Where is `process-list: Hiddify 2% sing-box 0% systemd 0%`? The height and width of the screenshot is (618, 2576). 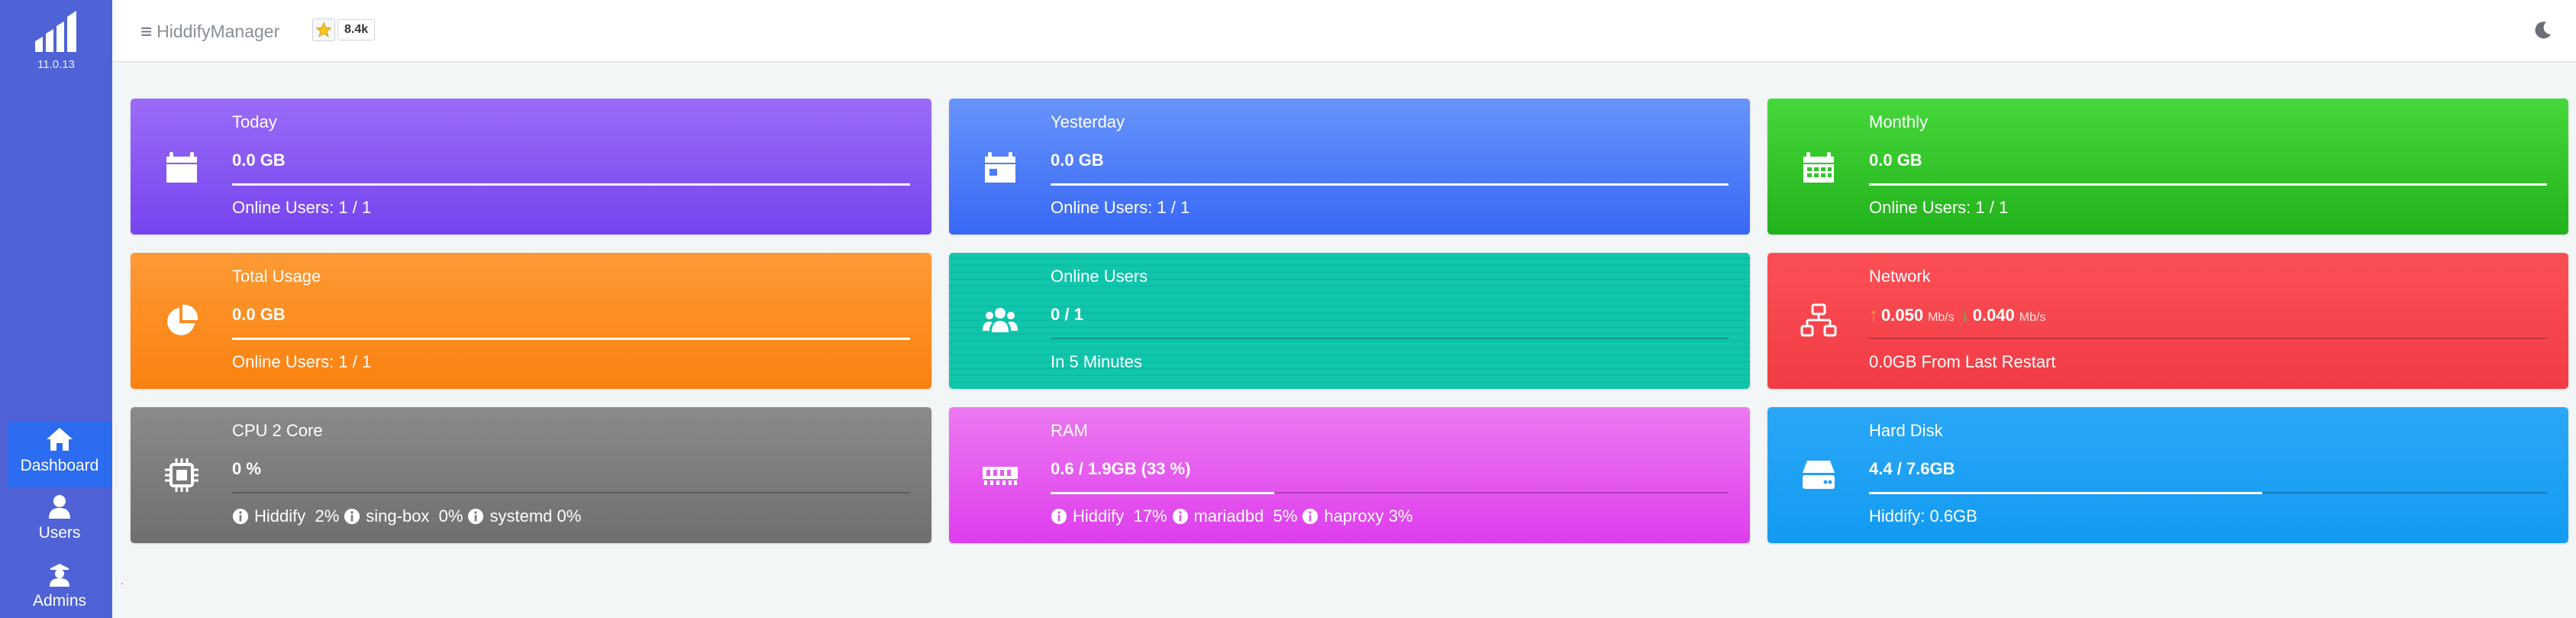 process-list: Hiddify 2% sing-box 0% systemd 0% is located at coordinates (409, 516).